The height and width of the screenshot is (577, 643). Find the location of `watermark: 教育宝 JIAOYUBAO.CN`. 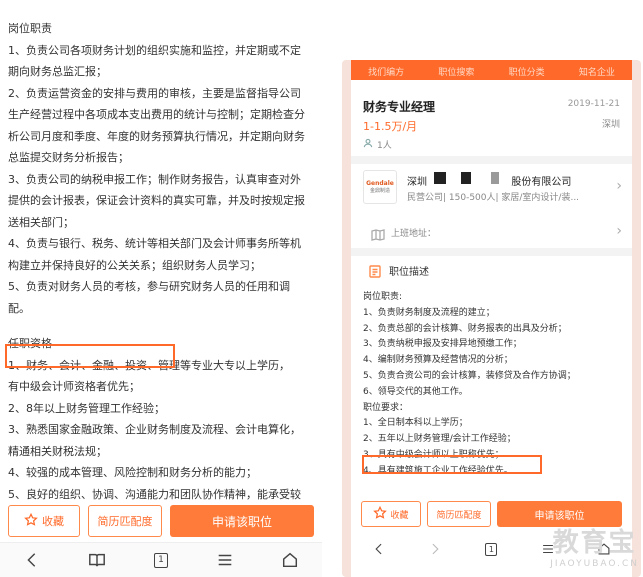

watermark: 教育宝 JIAOYUBAO.CN is located at coordinates (594, 545).